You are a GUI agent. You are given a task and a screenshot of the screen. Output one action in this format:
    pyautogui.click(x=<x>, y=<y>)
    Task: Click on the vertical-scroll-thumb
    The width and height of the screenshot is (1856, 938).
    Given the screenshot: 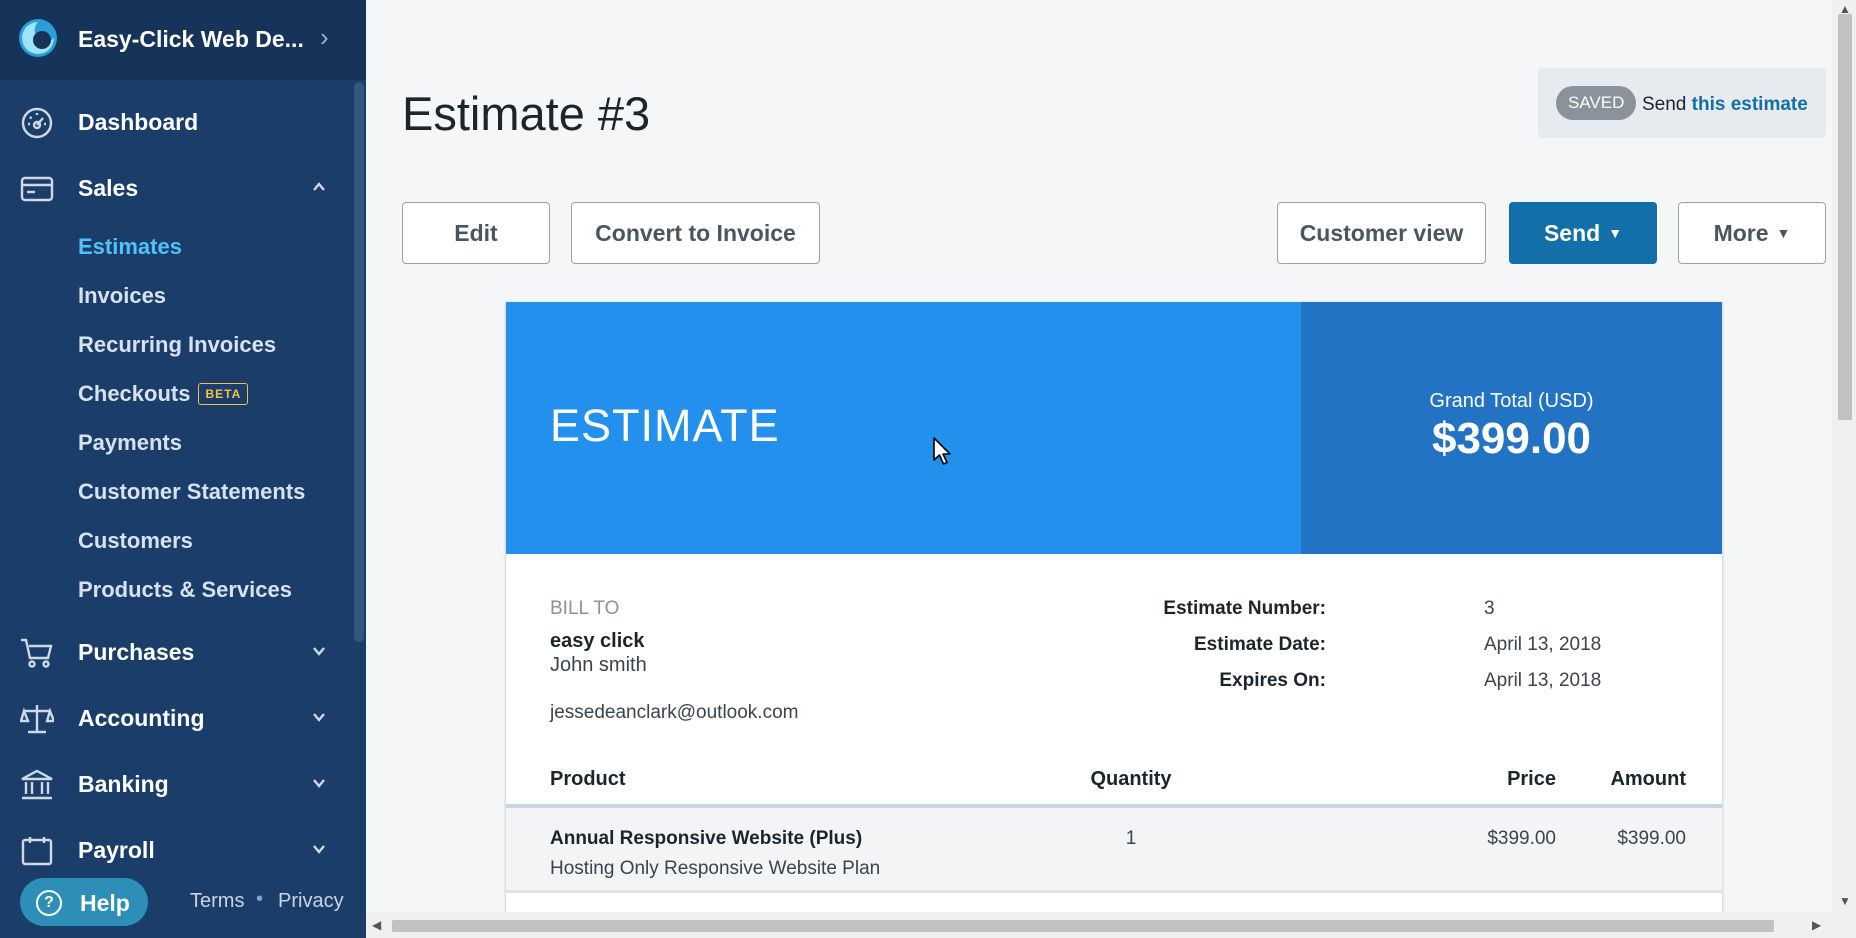 What is the action you would take?
    pyautogui.click(x=1845, y=217)
    